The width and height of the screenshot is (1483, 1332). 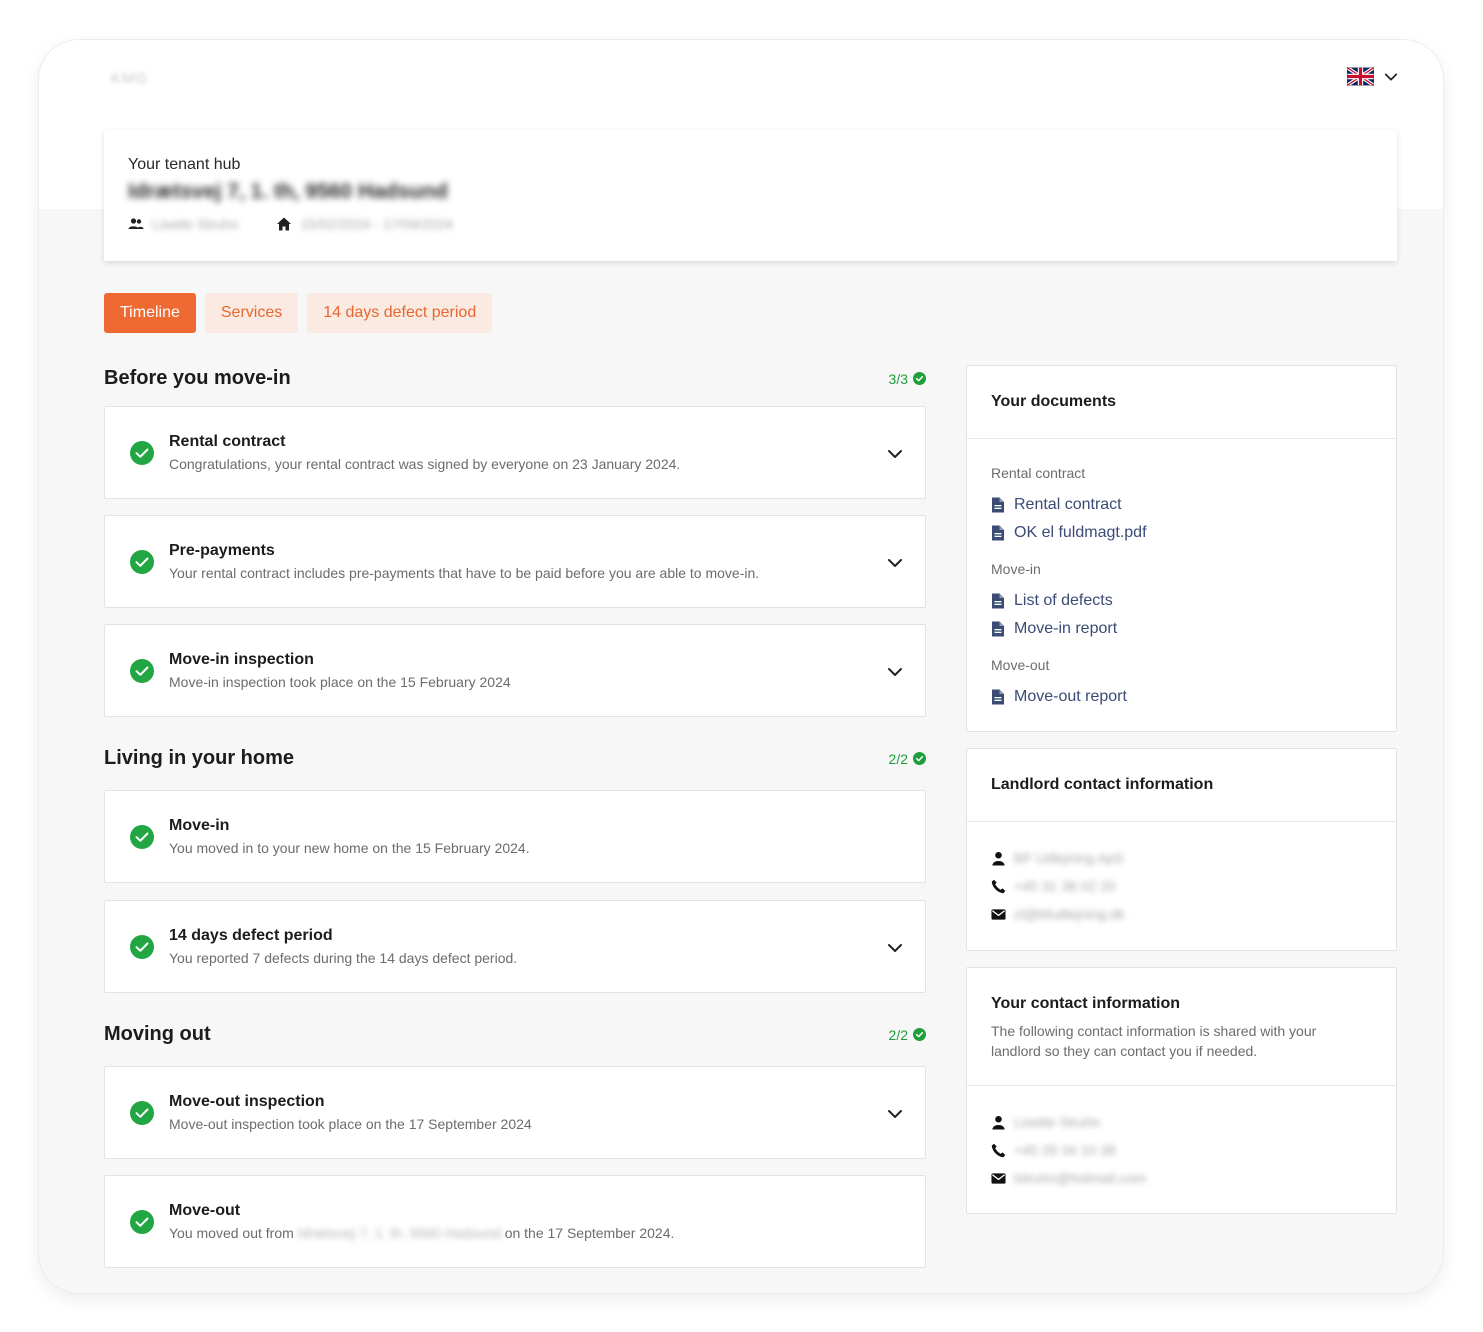 I want to click on contact-email: cl@bfudlejning.dk, so click(x=1069, y=914).